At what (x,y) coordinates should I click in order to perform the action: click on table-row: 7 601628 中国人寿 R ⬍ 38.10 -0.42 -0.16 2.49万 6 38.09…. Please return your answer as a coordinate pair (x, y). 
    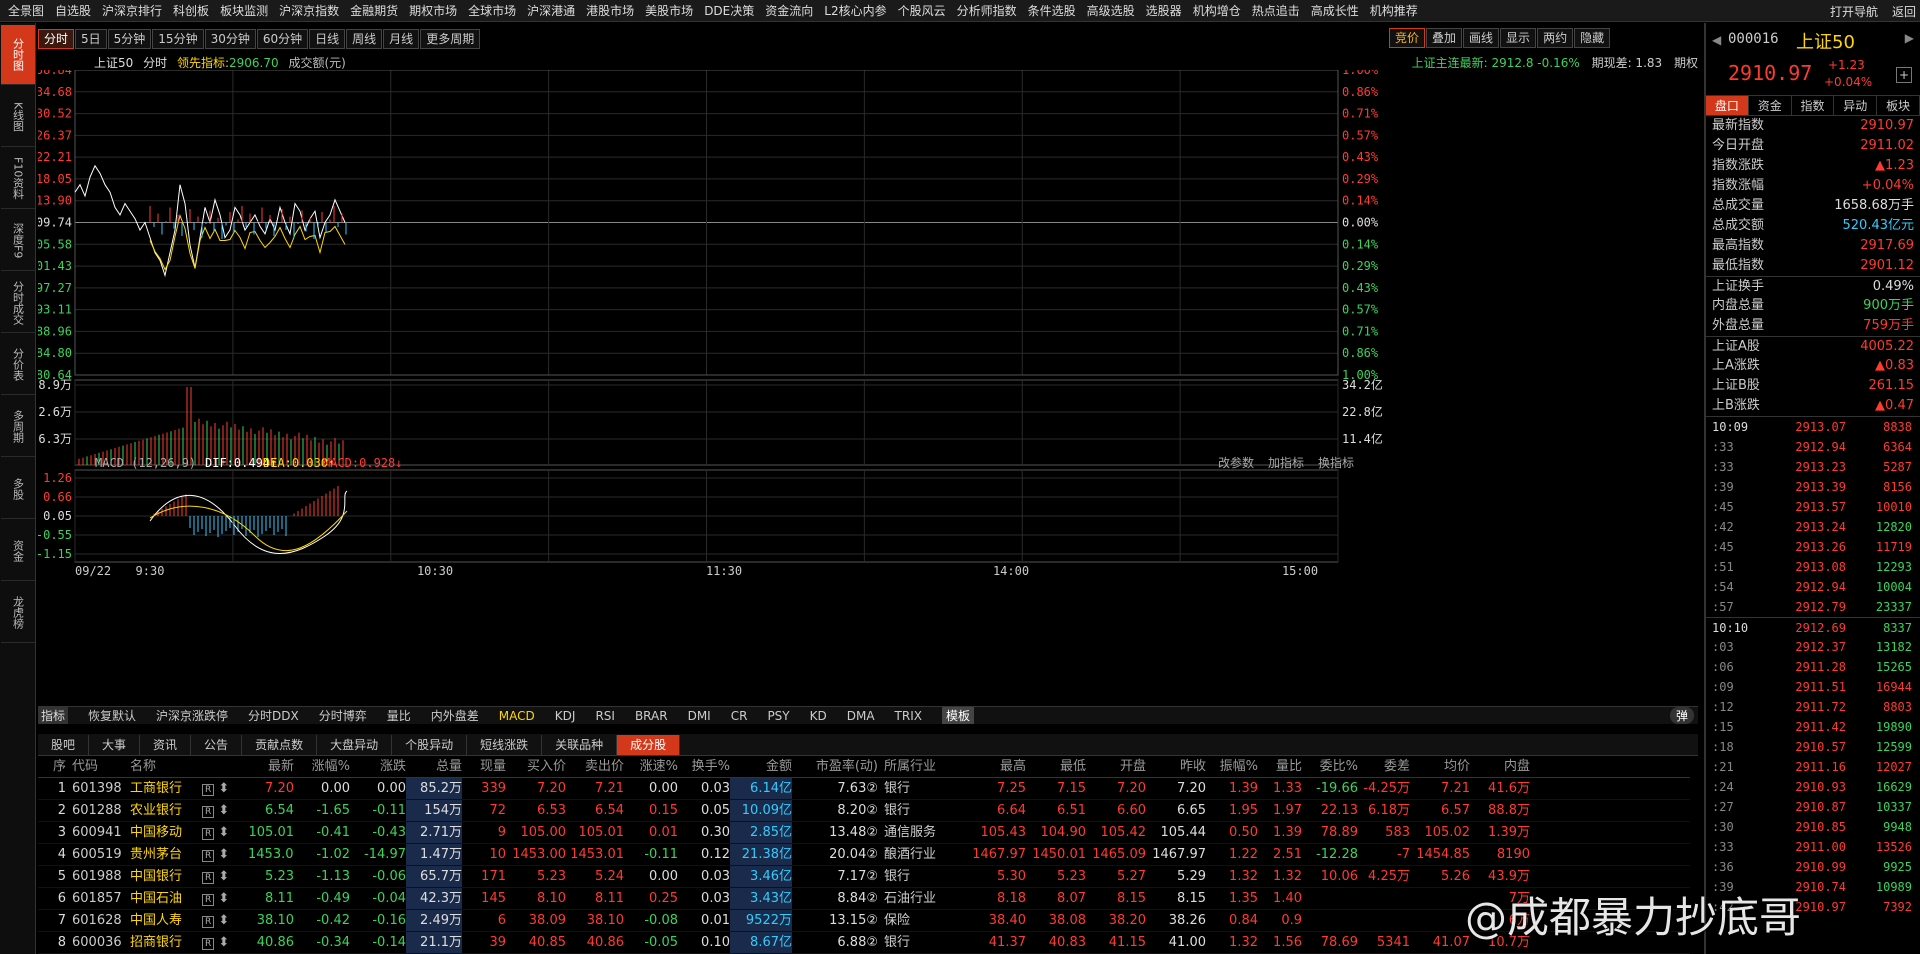
    Looking at the image, I should click on (864, 921).